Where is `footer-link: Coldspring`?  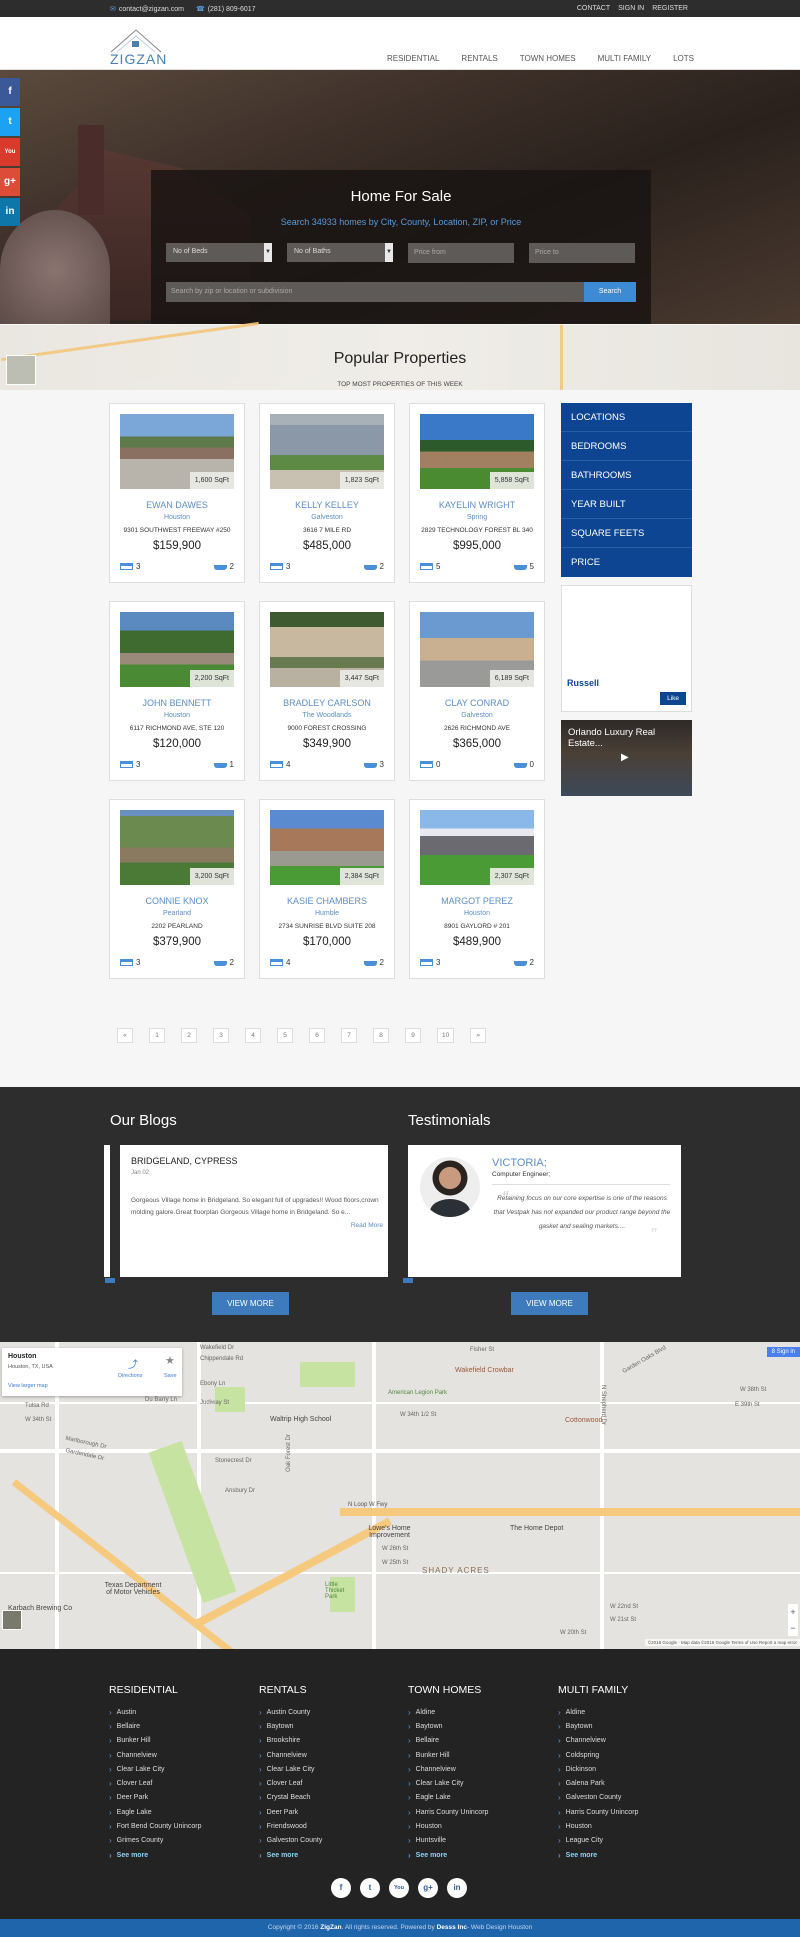
footer-link: Coldspring is located at coordinates (628, 1755).